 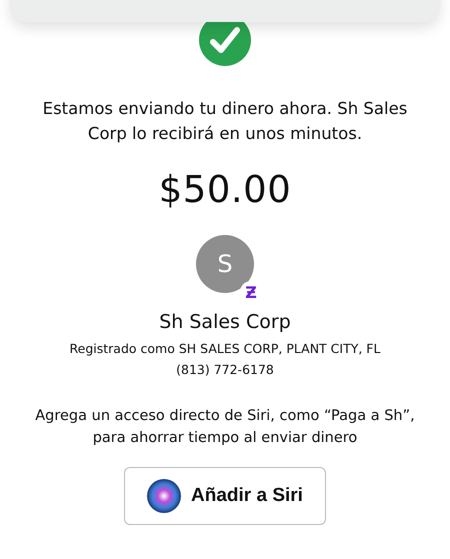 I want to click on status-message: Estamos enviando tu dinero ahora. Sh Sales Corp lo recibirá en unos minutos., so click(x=225, y=121).